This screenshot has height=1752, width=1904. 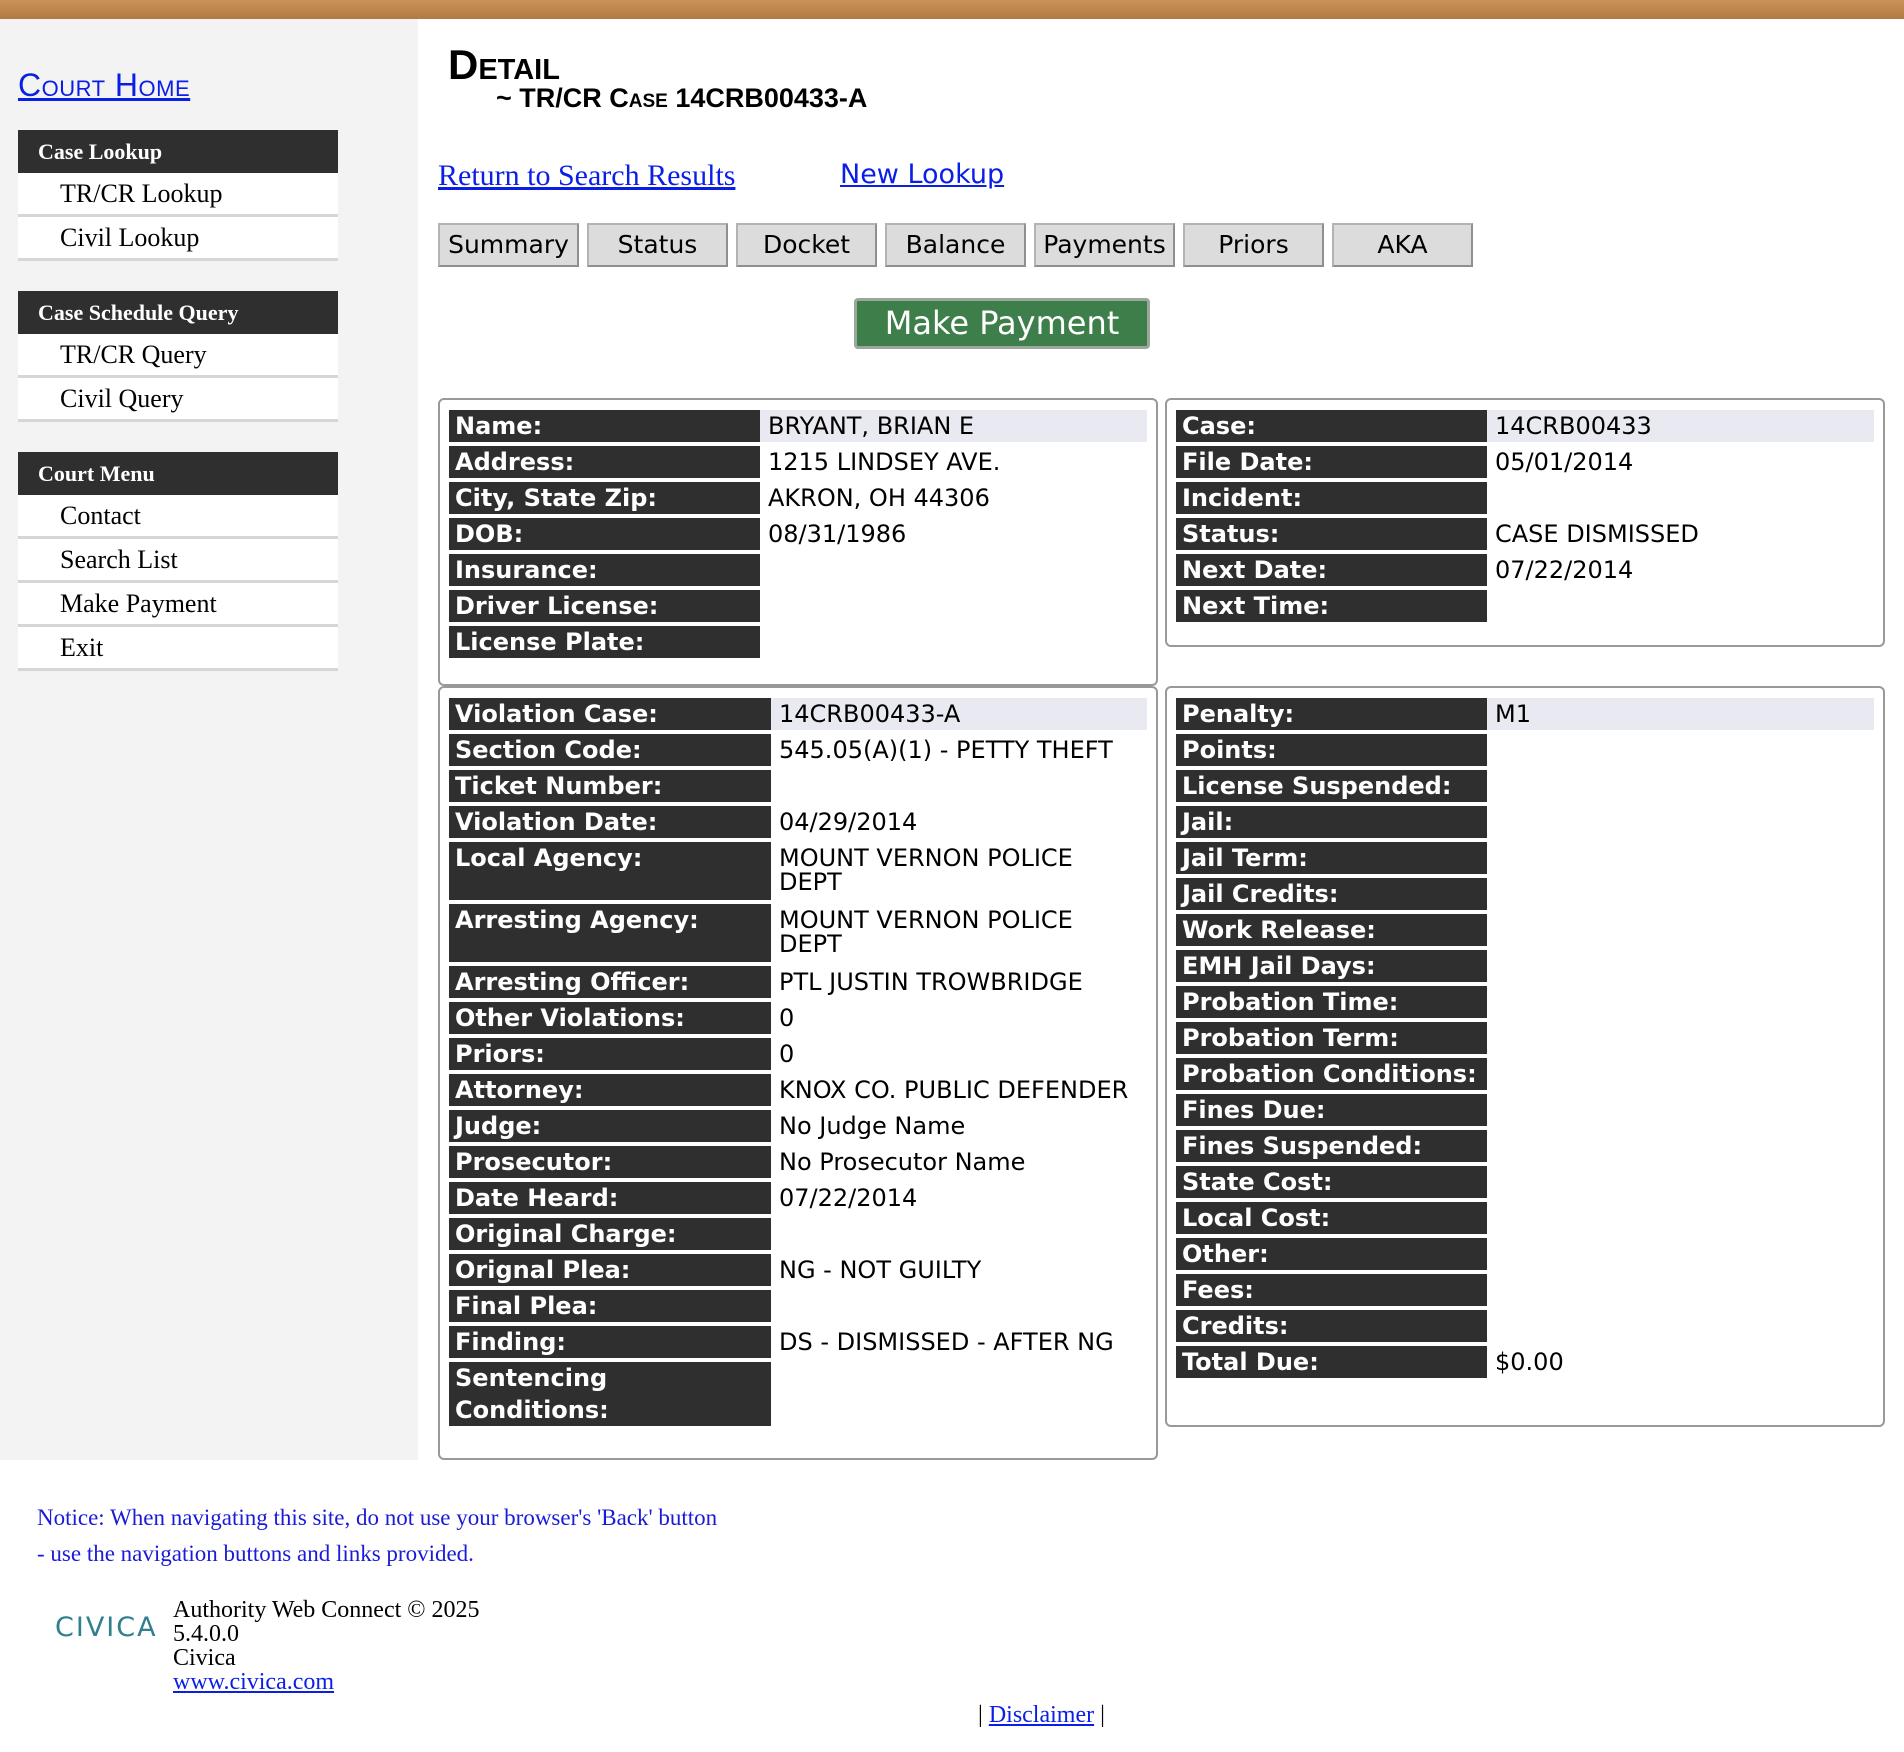 I want to click on penalty-field-label: State Cost:, so click(x=1331, y=1182).